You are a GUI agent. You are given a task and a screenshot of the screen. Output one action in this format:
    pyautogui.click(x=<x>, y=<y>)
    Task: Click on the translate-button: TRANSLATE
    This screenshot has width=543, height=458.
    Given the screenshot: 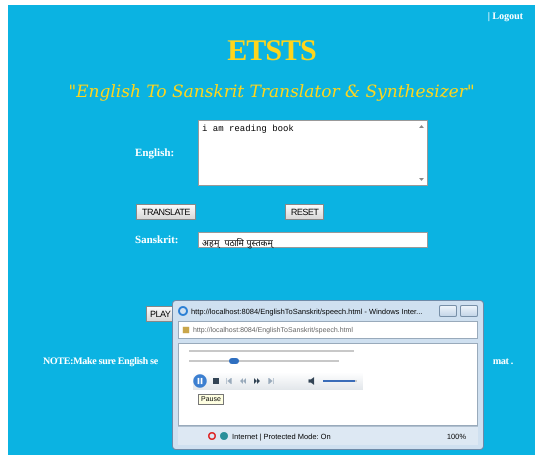 What is the action you would take?
    pyautogui.click(x=166, y=212)
    